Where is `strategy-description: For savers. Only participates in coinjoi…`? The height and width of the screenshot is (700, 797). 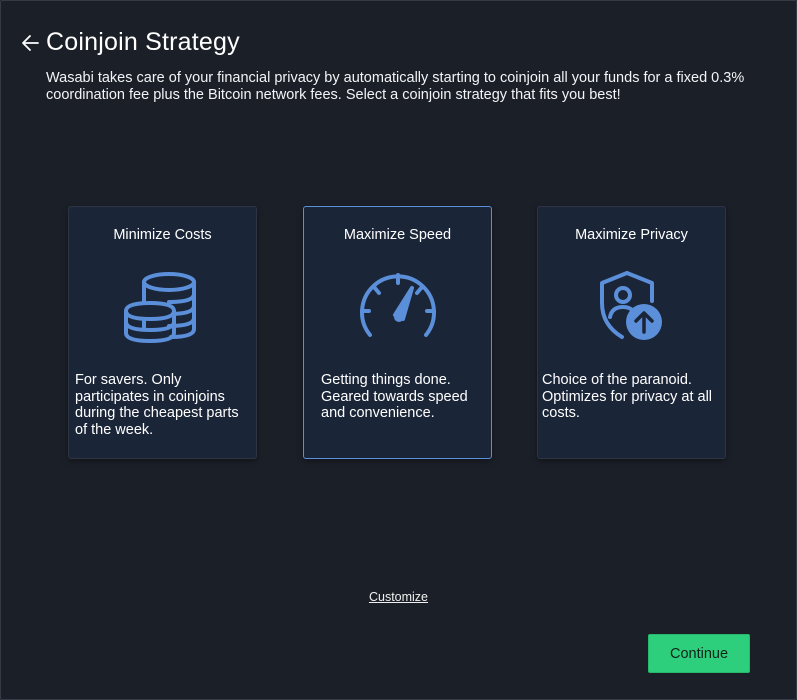 strategy-description: For savers. Only participates in coinjoi… is located at coordinates (157, 405).